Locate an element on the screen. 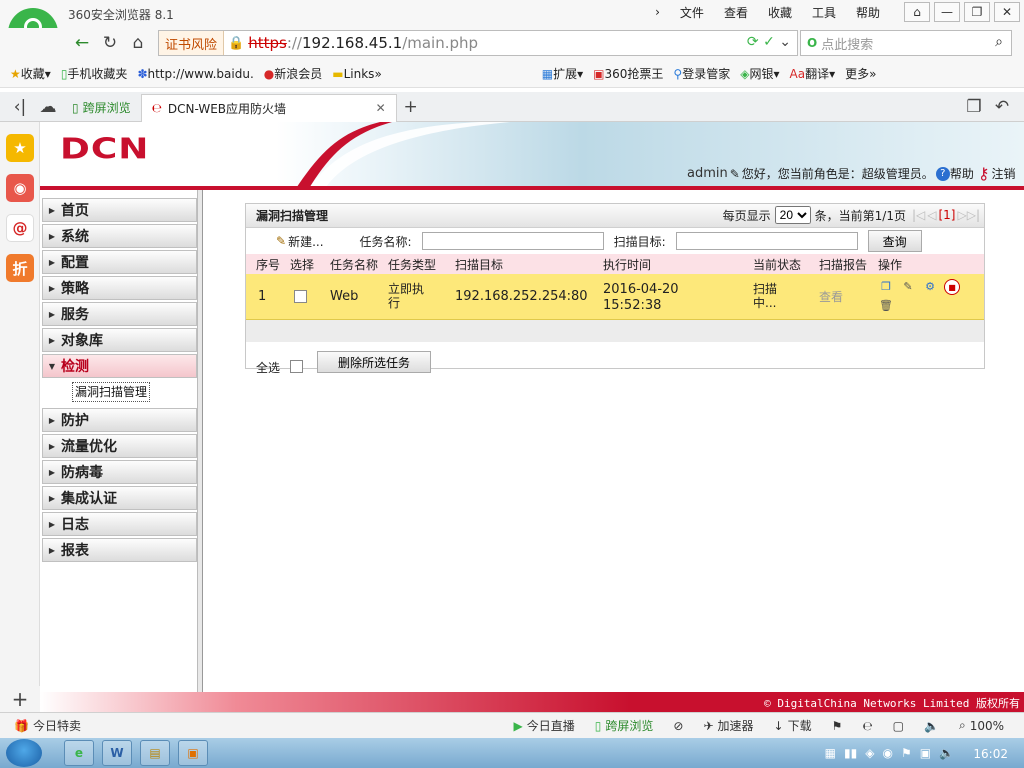 The height and width of the screenshot is (768, 1024). tray-360-icon: ◉ is located at coordinates (887, 753).